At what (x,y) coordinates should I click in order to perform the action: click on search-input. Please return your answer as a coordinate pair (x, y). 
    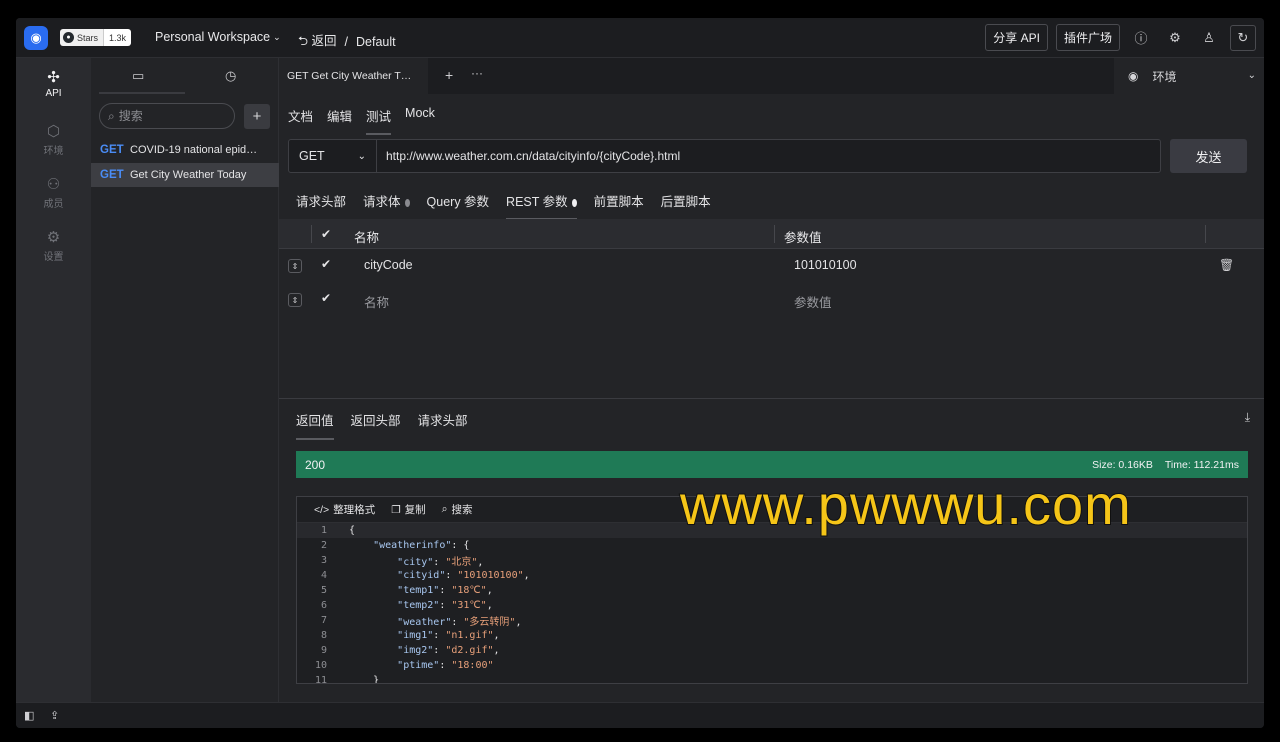
    Looking at the image, I should click on (168, 116).